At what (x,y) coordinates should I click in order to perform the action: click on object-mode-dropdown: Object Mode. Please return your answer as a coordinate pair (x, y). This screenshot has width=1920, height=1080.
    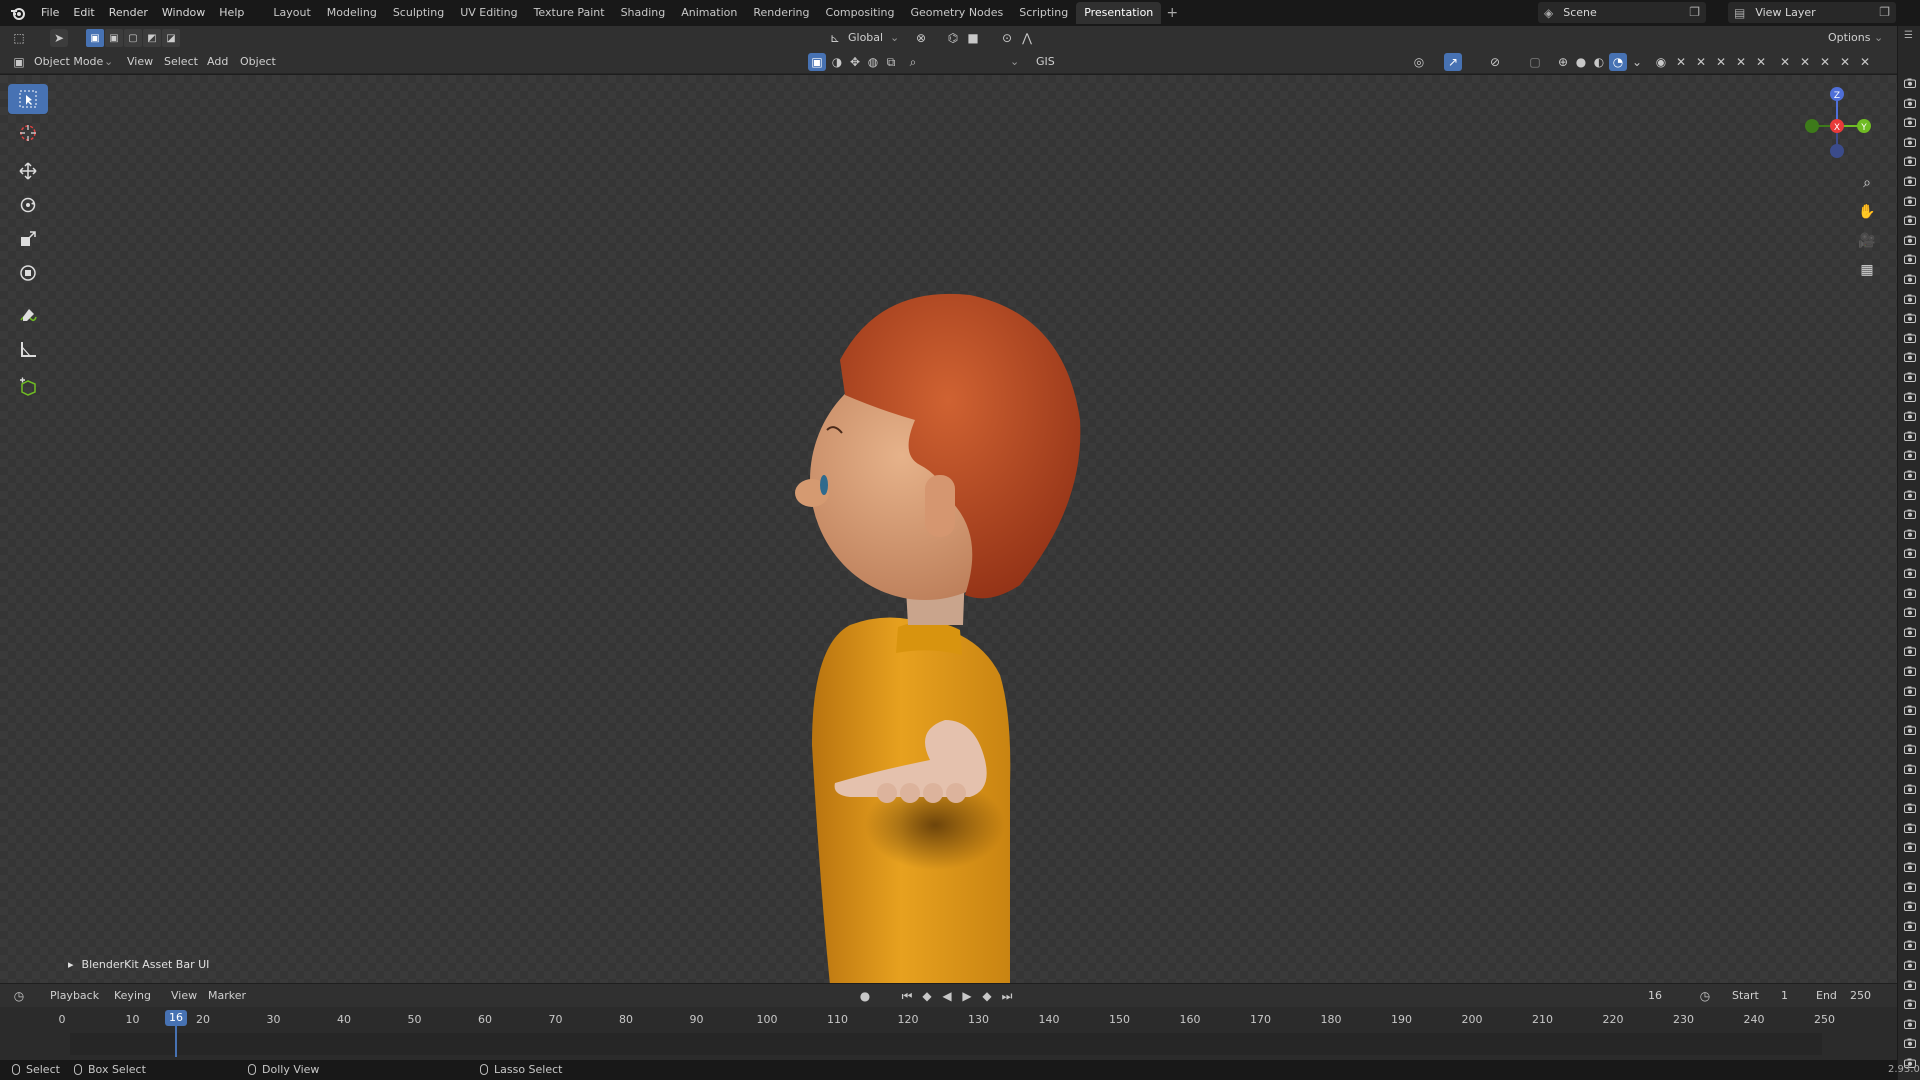
    Looking at the image, I should click on (68, 62).